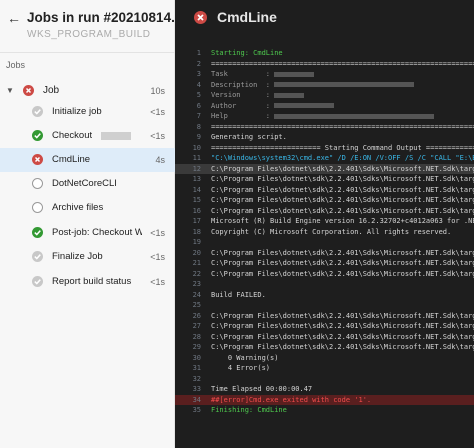 This screenshot has height=448, width=474. I want to click on step-checkout: Checkout <1s, so click(87, 136).